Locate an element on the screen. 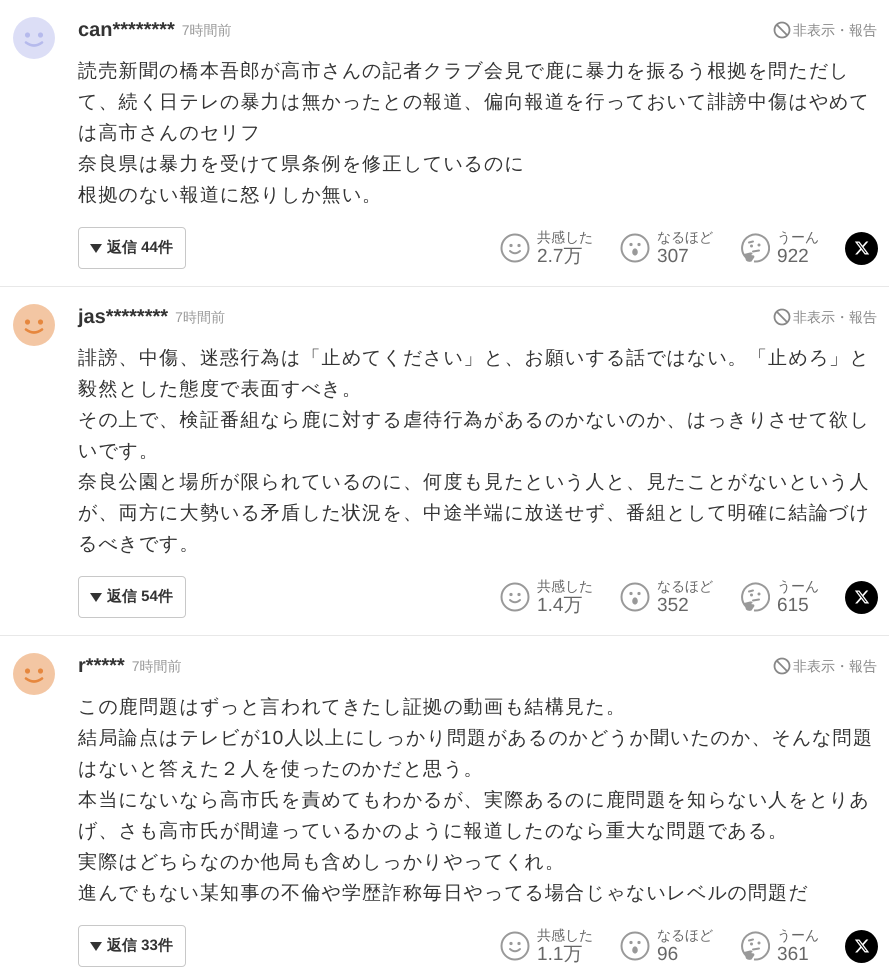 This screenshot has height=973, width=889. reaction-button: 共感した 1.4万 is located at coordinates (546, 597).